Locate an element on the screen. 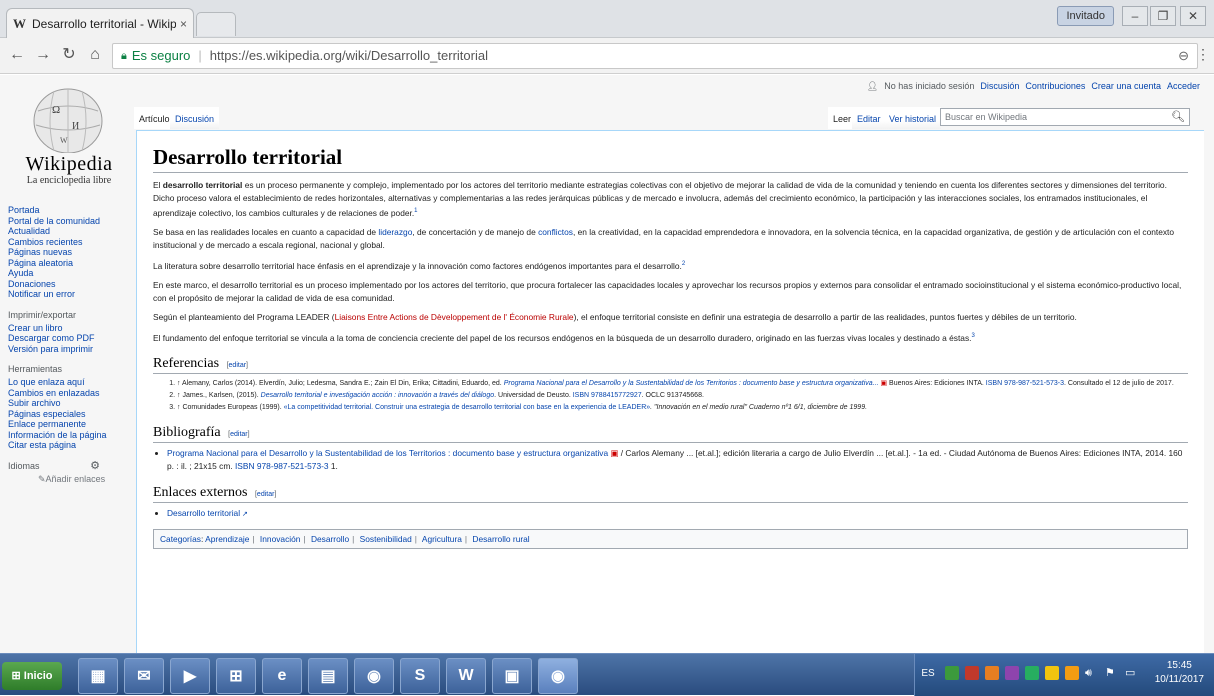 Image resolution: width=1214 pixels, height=696 pixels. sidebar-item-crear-libro: Crear un libro is located at coordinates (68, 328).